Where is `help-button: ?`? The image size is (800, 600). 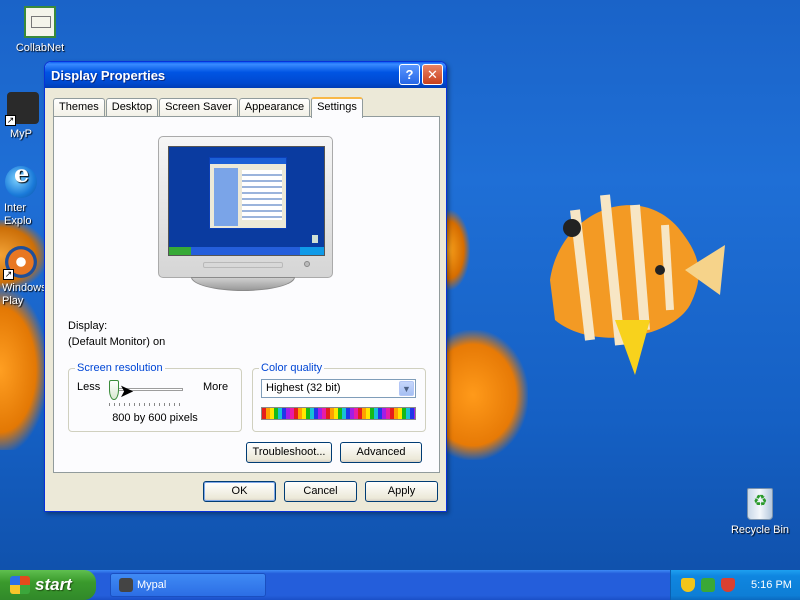
help-button: ? is located at coordinates (409, 74).